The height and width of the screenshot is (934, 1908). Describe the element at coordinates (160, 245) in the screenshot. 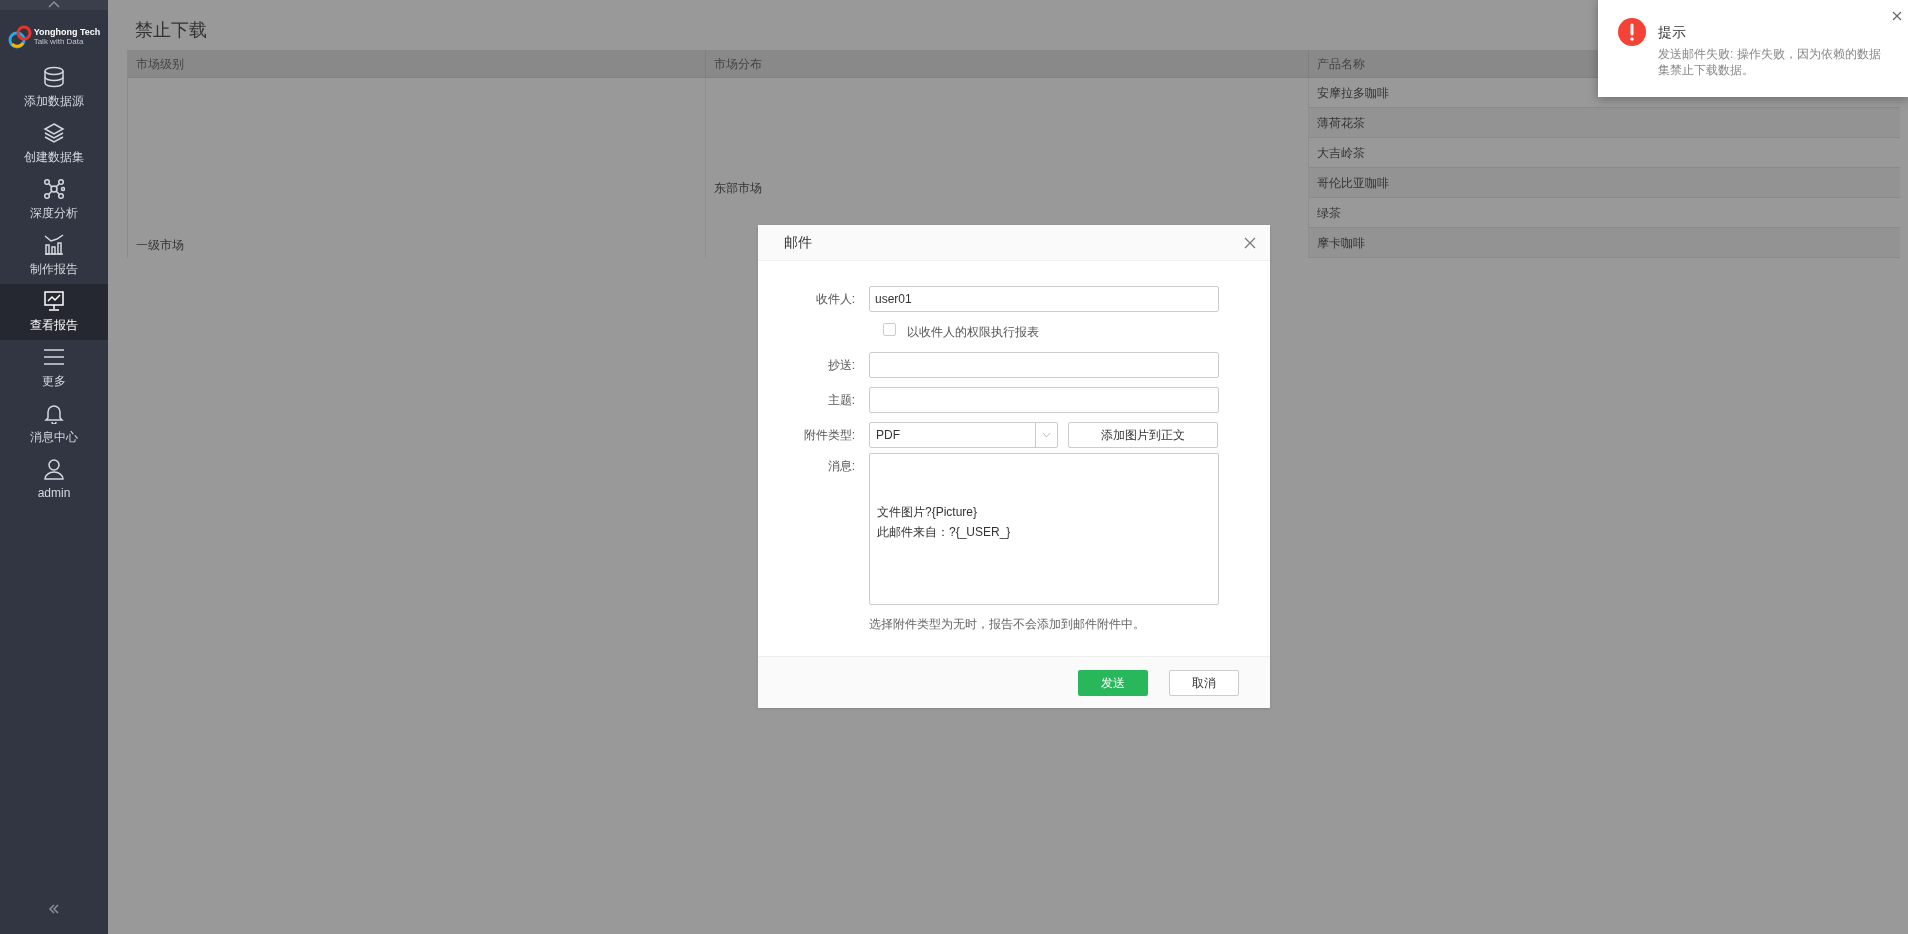

I see `table-cell-text: 一级市场` at that location.